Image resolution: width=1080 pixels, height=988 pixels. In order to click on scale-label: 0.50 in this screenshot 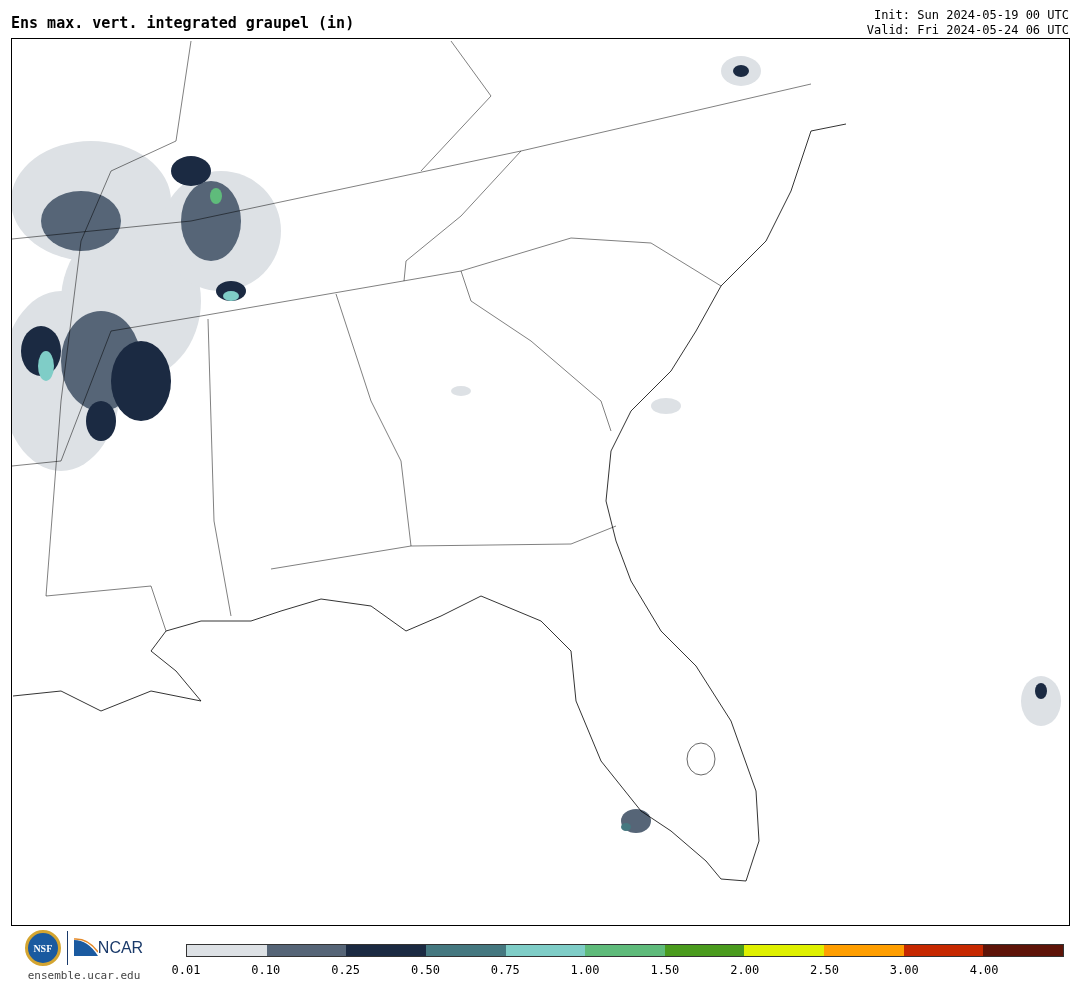, I will do `click(425, 970)`.